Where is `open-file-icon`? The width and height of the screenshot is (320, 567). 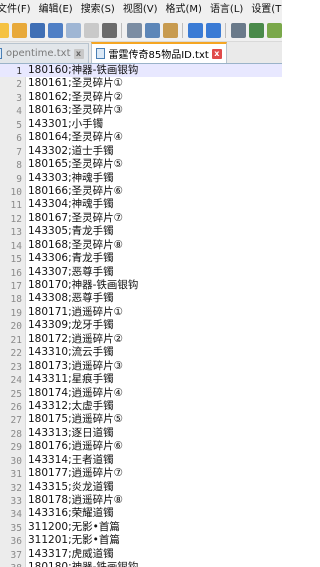
open-file-icon is located at coordinates (19, 30).